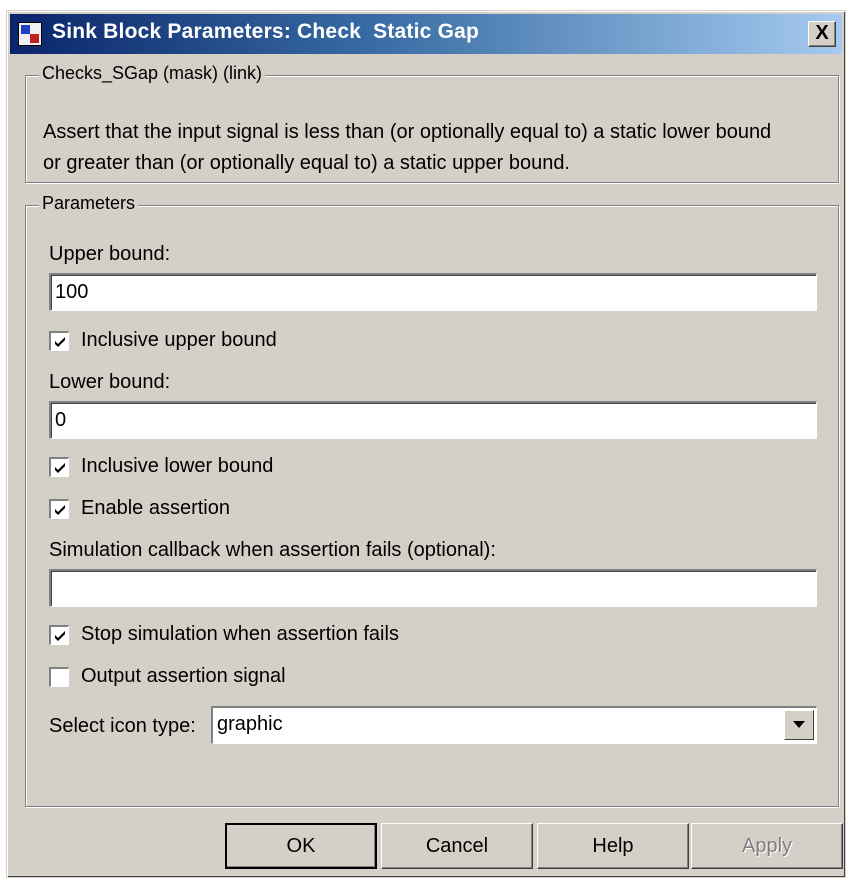 The width and height of the screenshot is (850, 883). What do you see at coordinates (514, 725) in the screenshot?
I see `icon-type-select: graphic` at bounding box center [514, 725].